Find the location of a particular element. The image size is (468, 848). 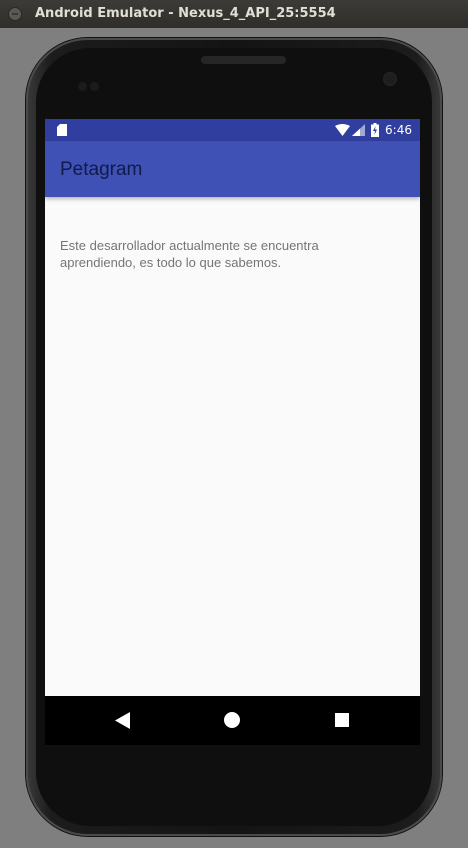

status-icons: 6:46 is located at coordinates (373, 130).